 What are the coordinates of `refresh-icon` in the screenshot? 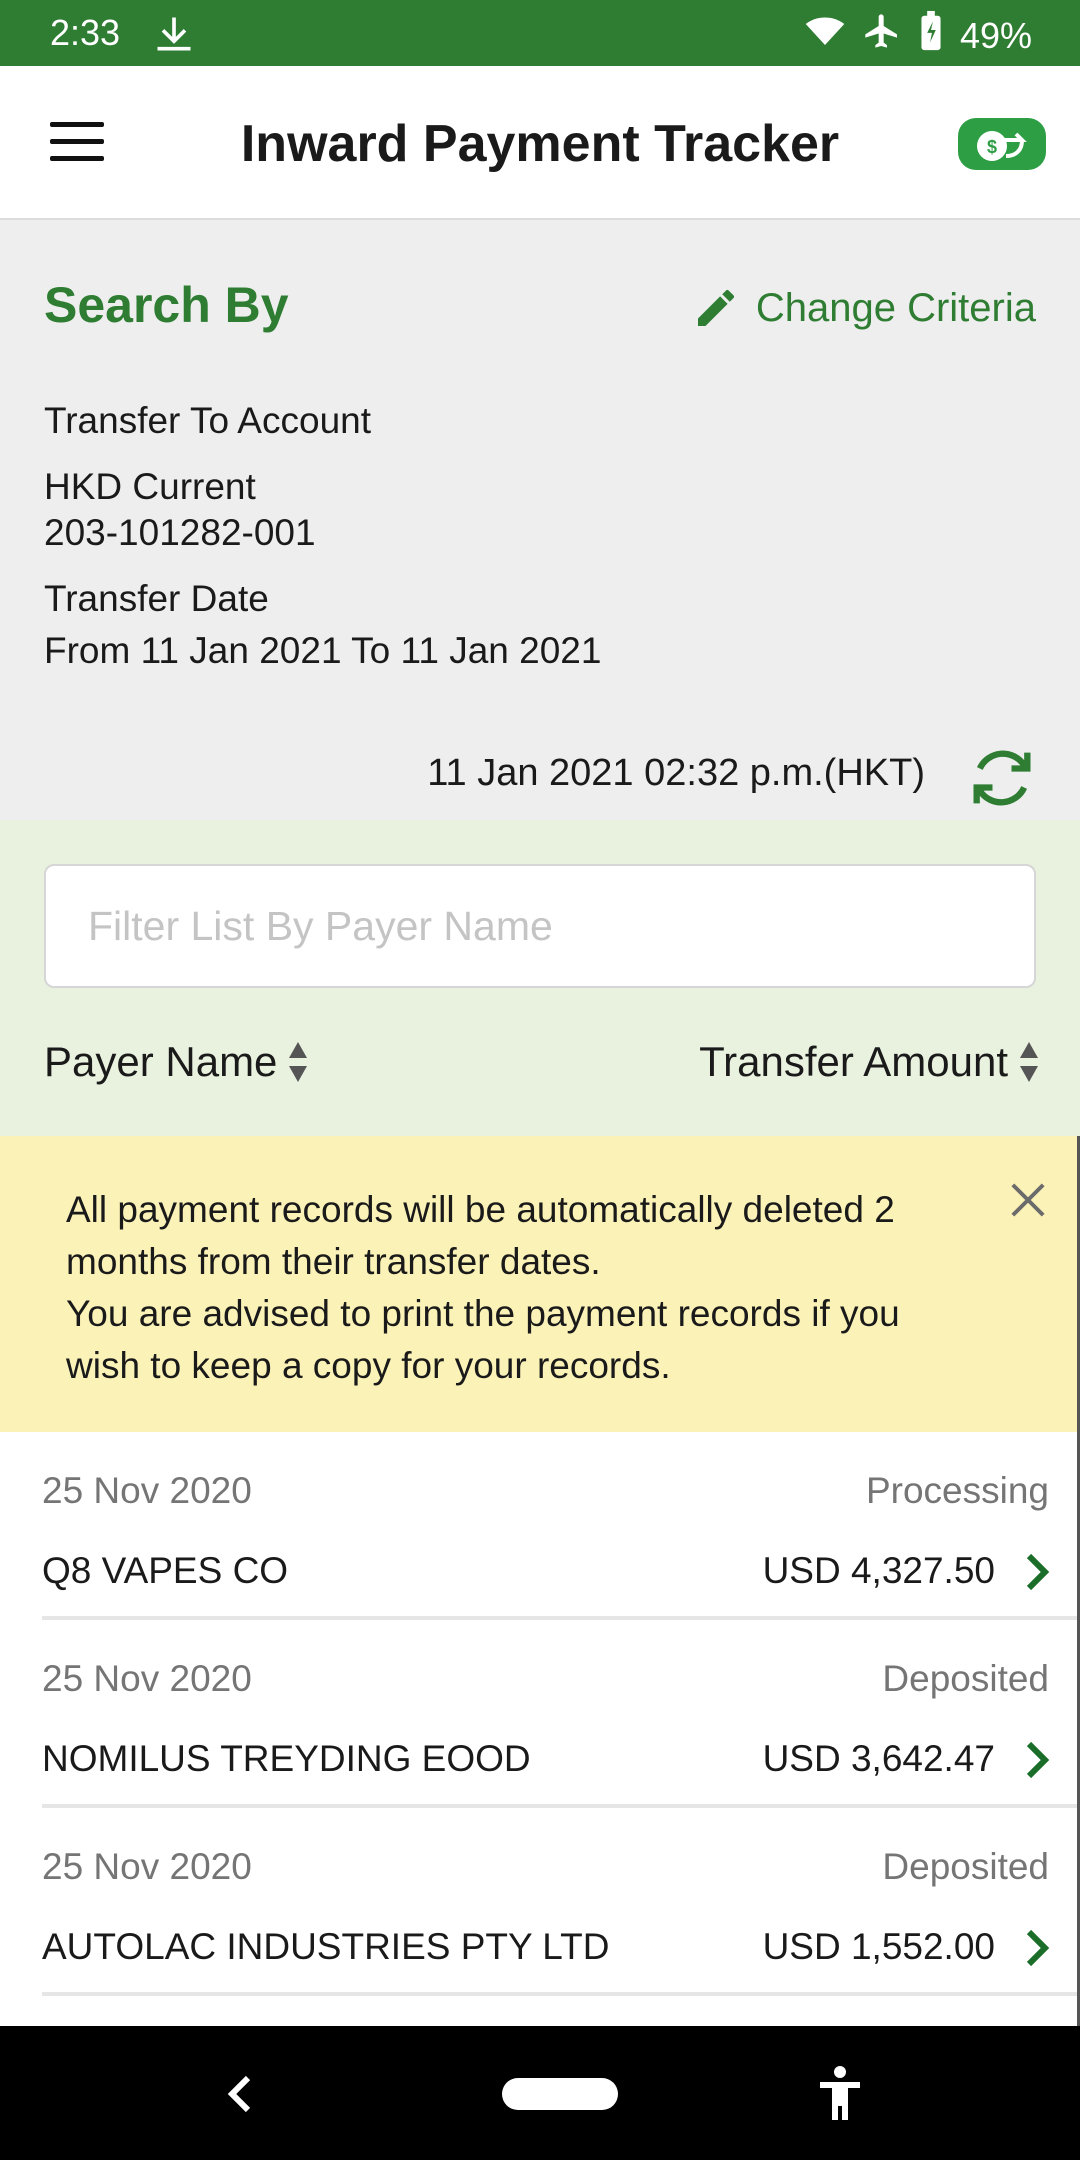 It's located at (1002, 778).